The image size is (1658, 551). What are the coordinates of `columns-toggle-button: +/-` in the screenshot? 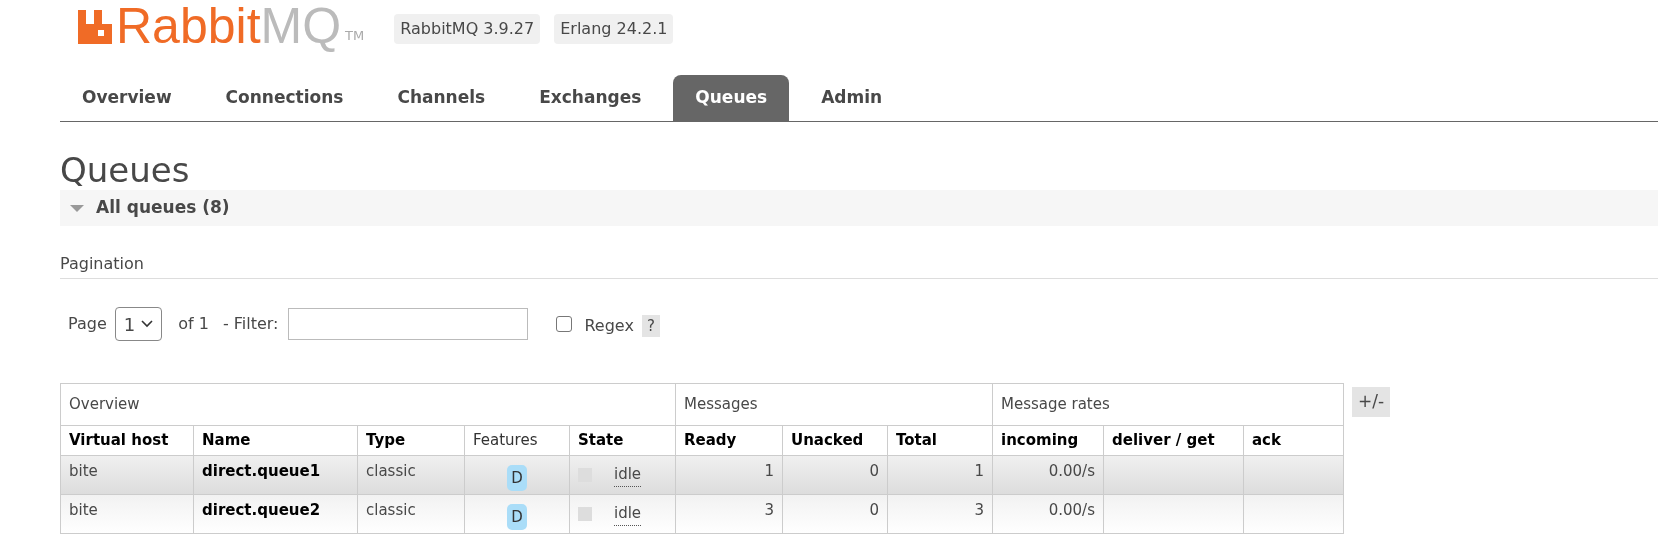 It's located at (1371, 402).